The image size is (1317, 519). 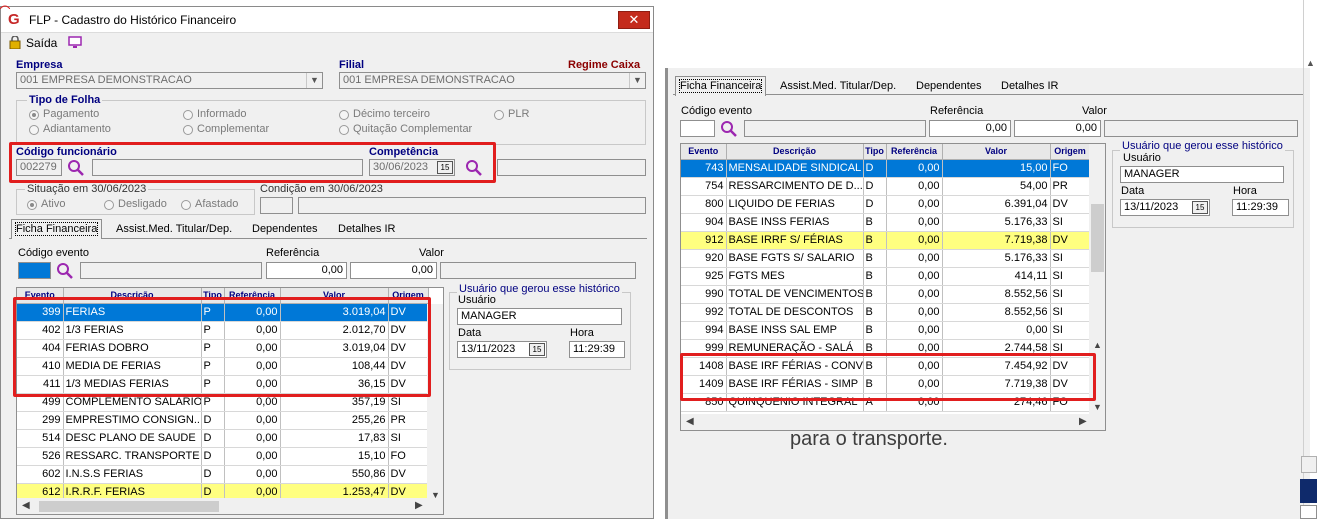 What do you see at coordinates (328, 238) in the screenshot?
I see `tab-divider` at bounding box center [328, 238].